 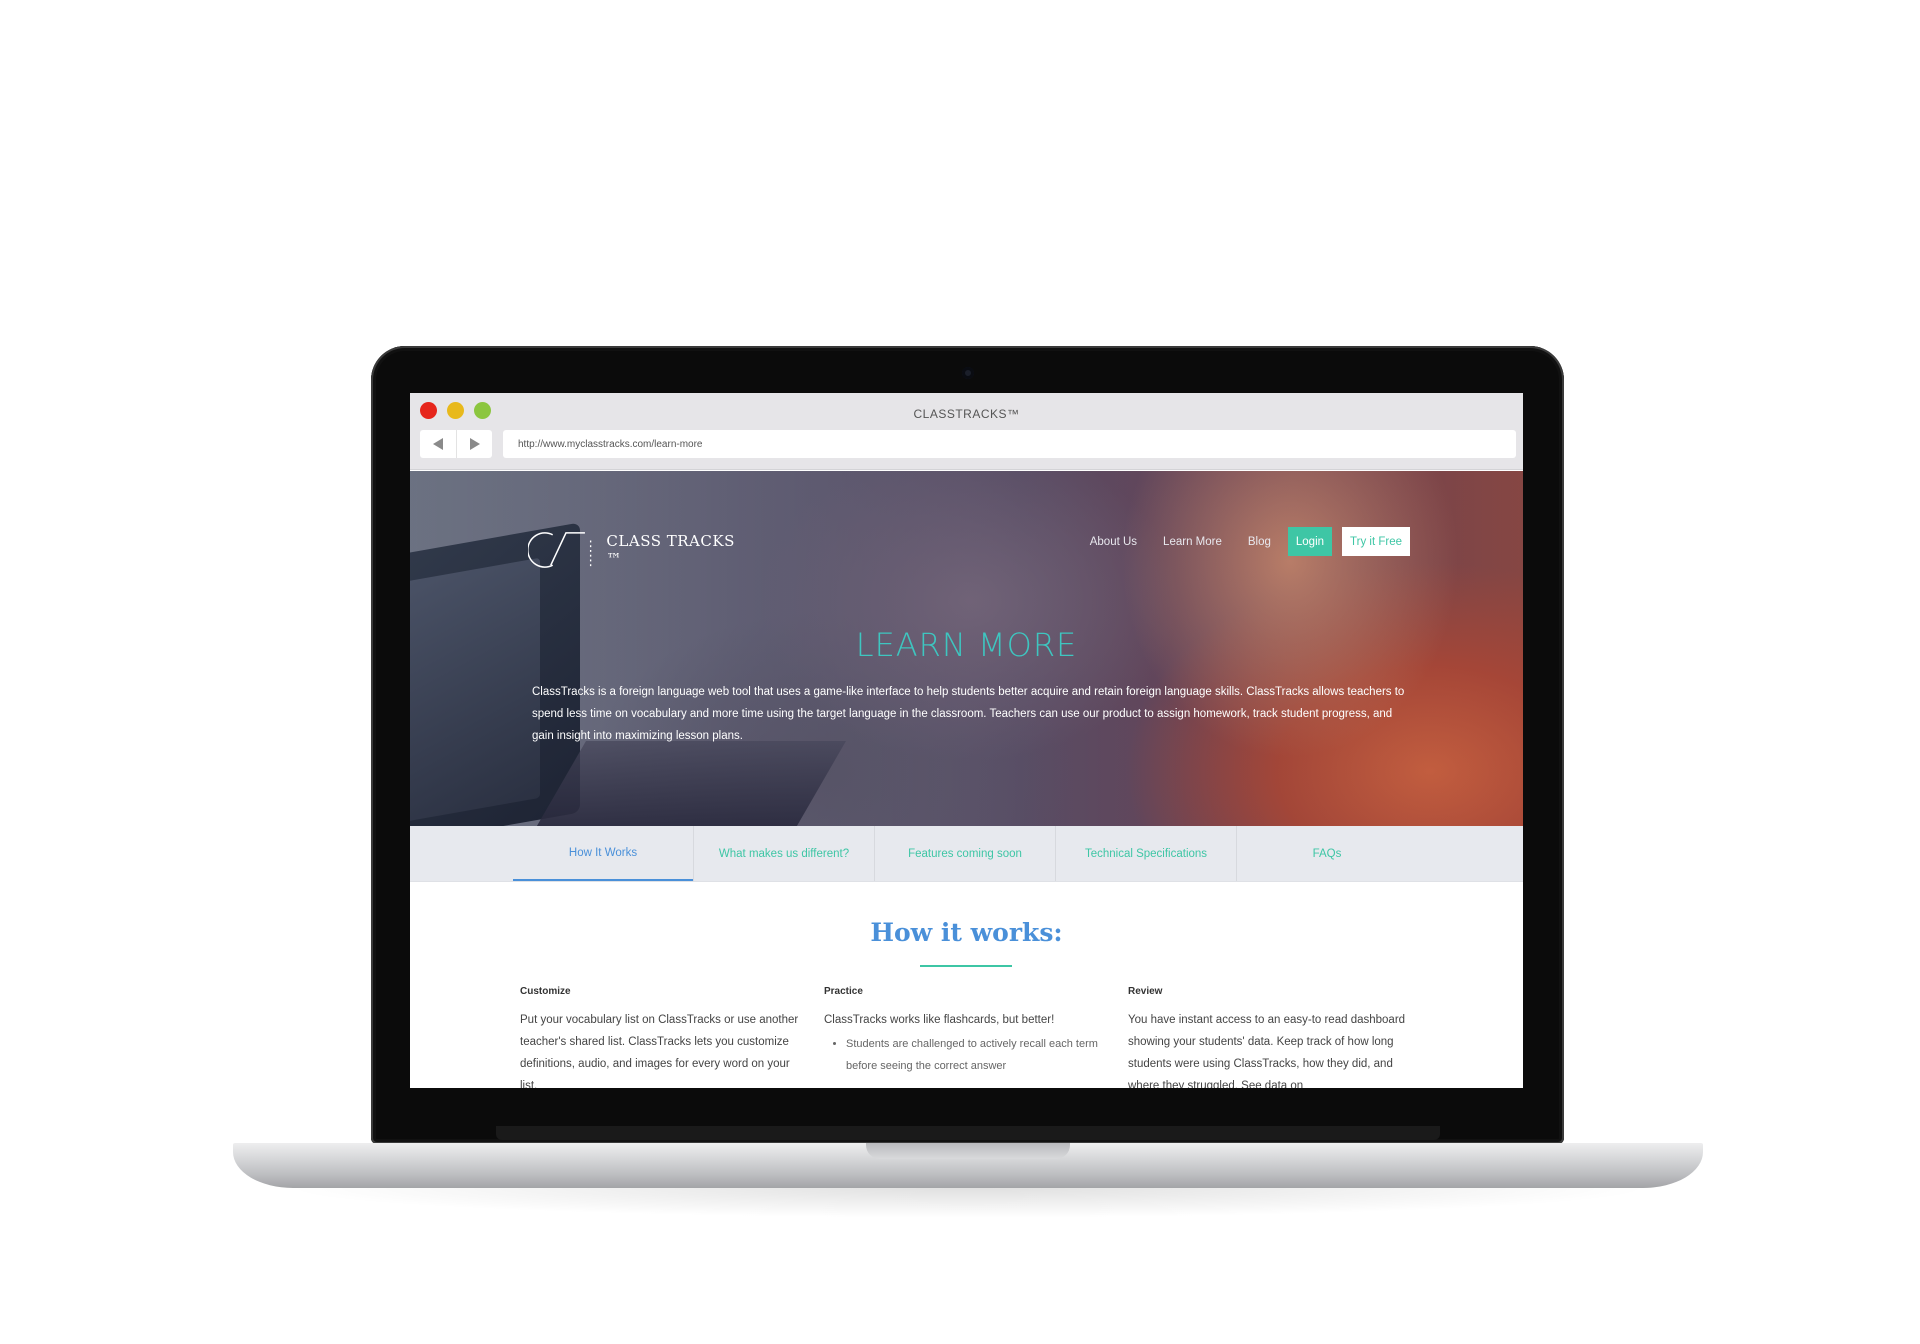 I want to click on try-free-button: Try it Free, so click(x=1376, y=541).